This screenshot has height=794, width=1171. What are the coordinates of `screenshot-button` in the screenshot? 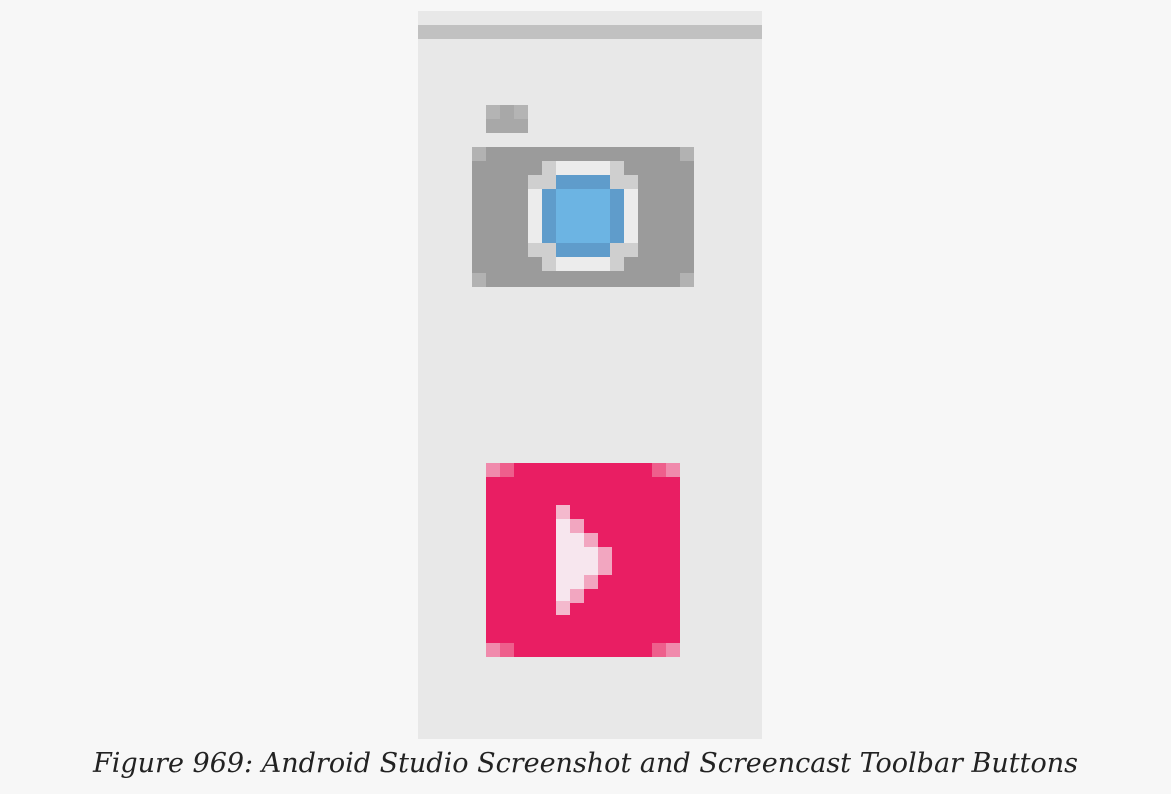 It's located at (583, 196).